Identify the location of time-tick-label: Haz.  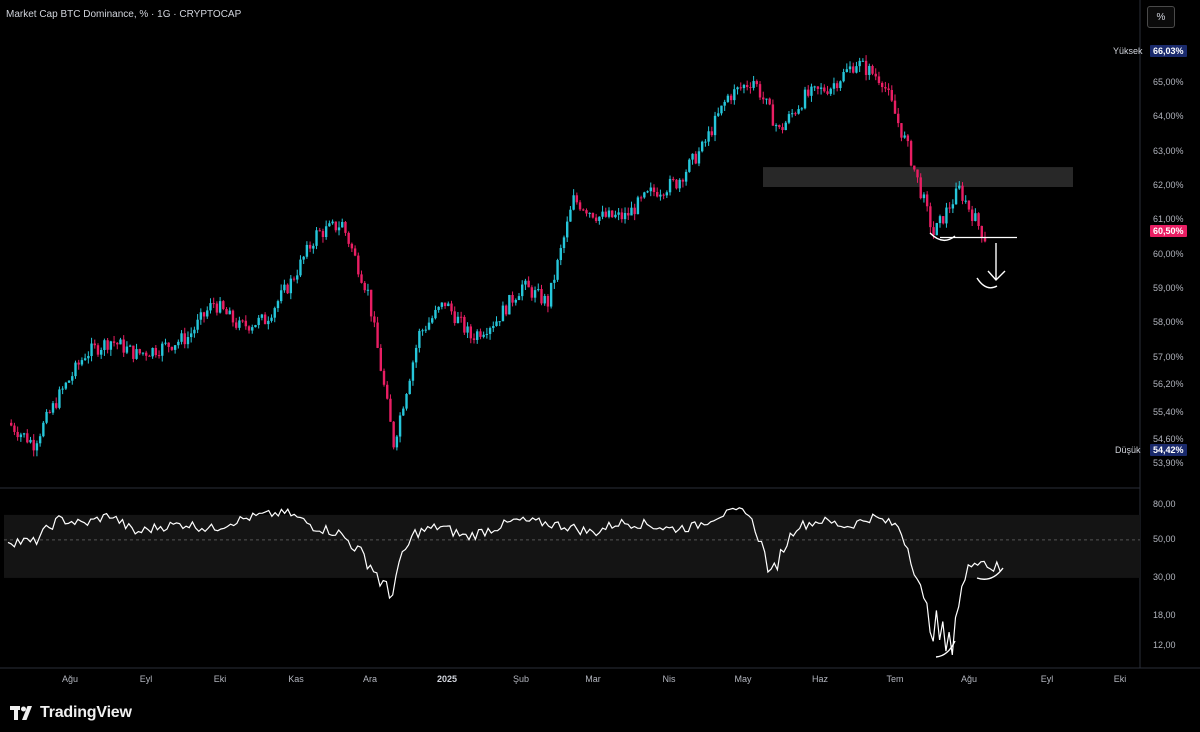
(820, 679).